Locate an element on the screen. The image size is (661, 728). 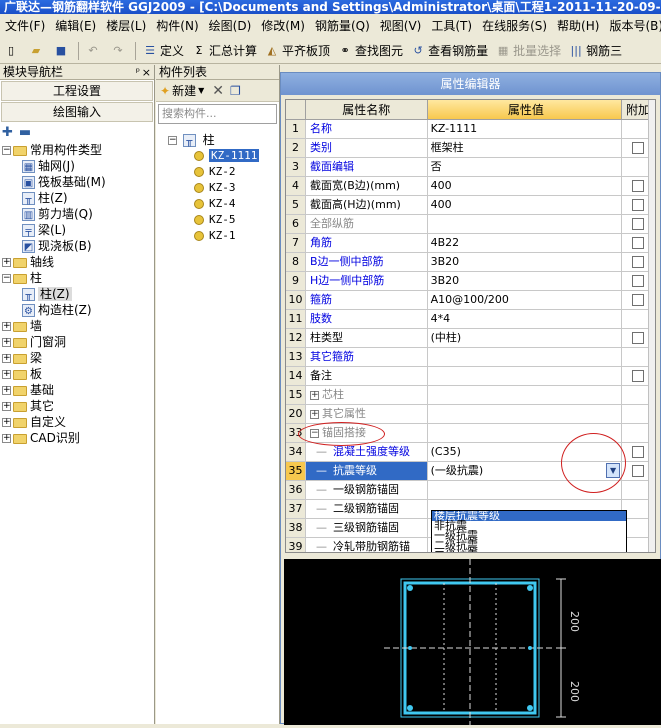
menu-item: 钢筋量(Q) is located at coordinates (342, 26).